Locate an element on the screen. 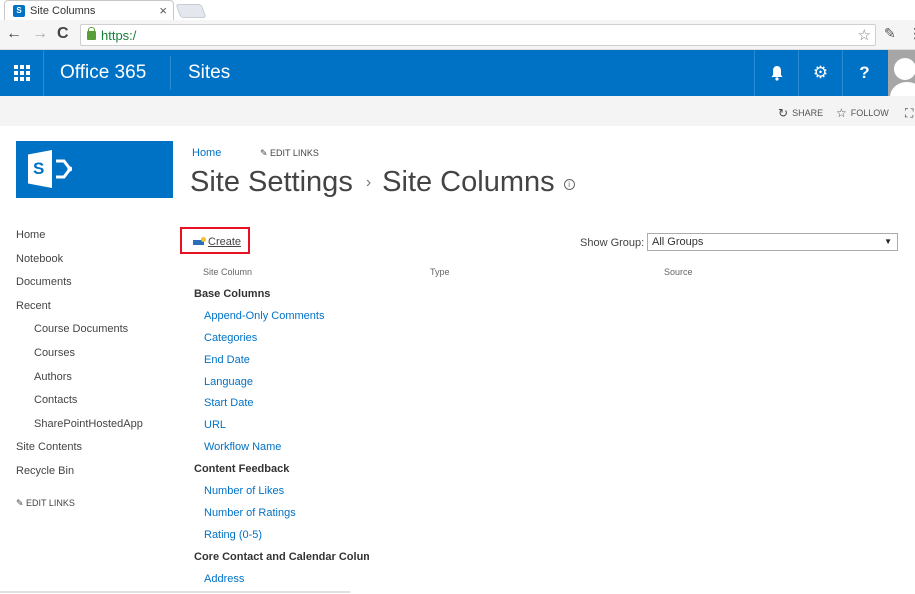  site-column-link: Number of Ratings is located at coordinates (281, 517).